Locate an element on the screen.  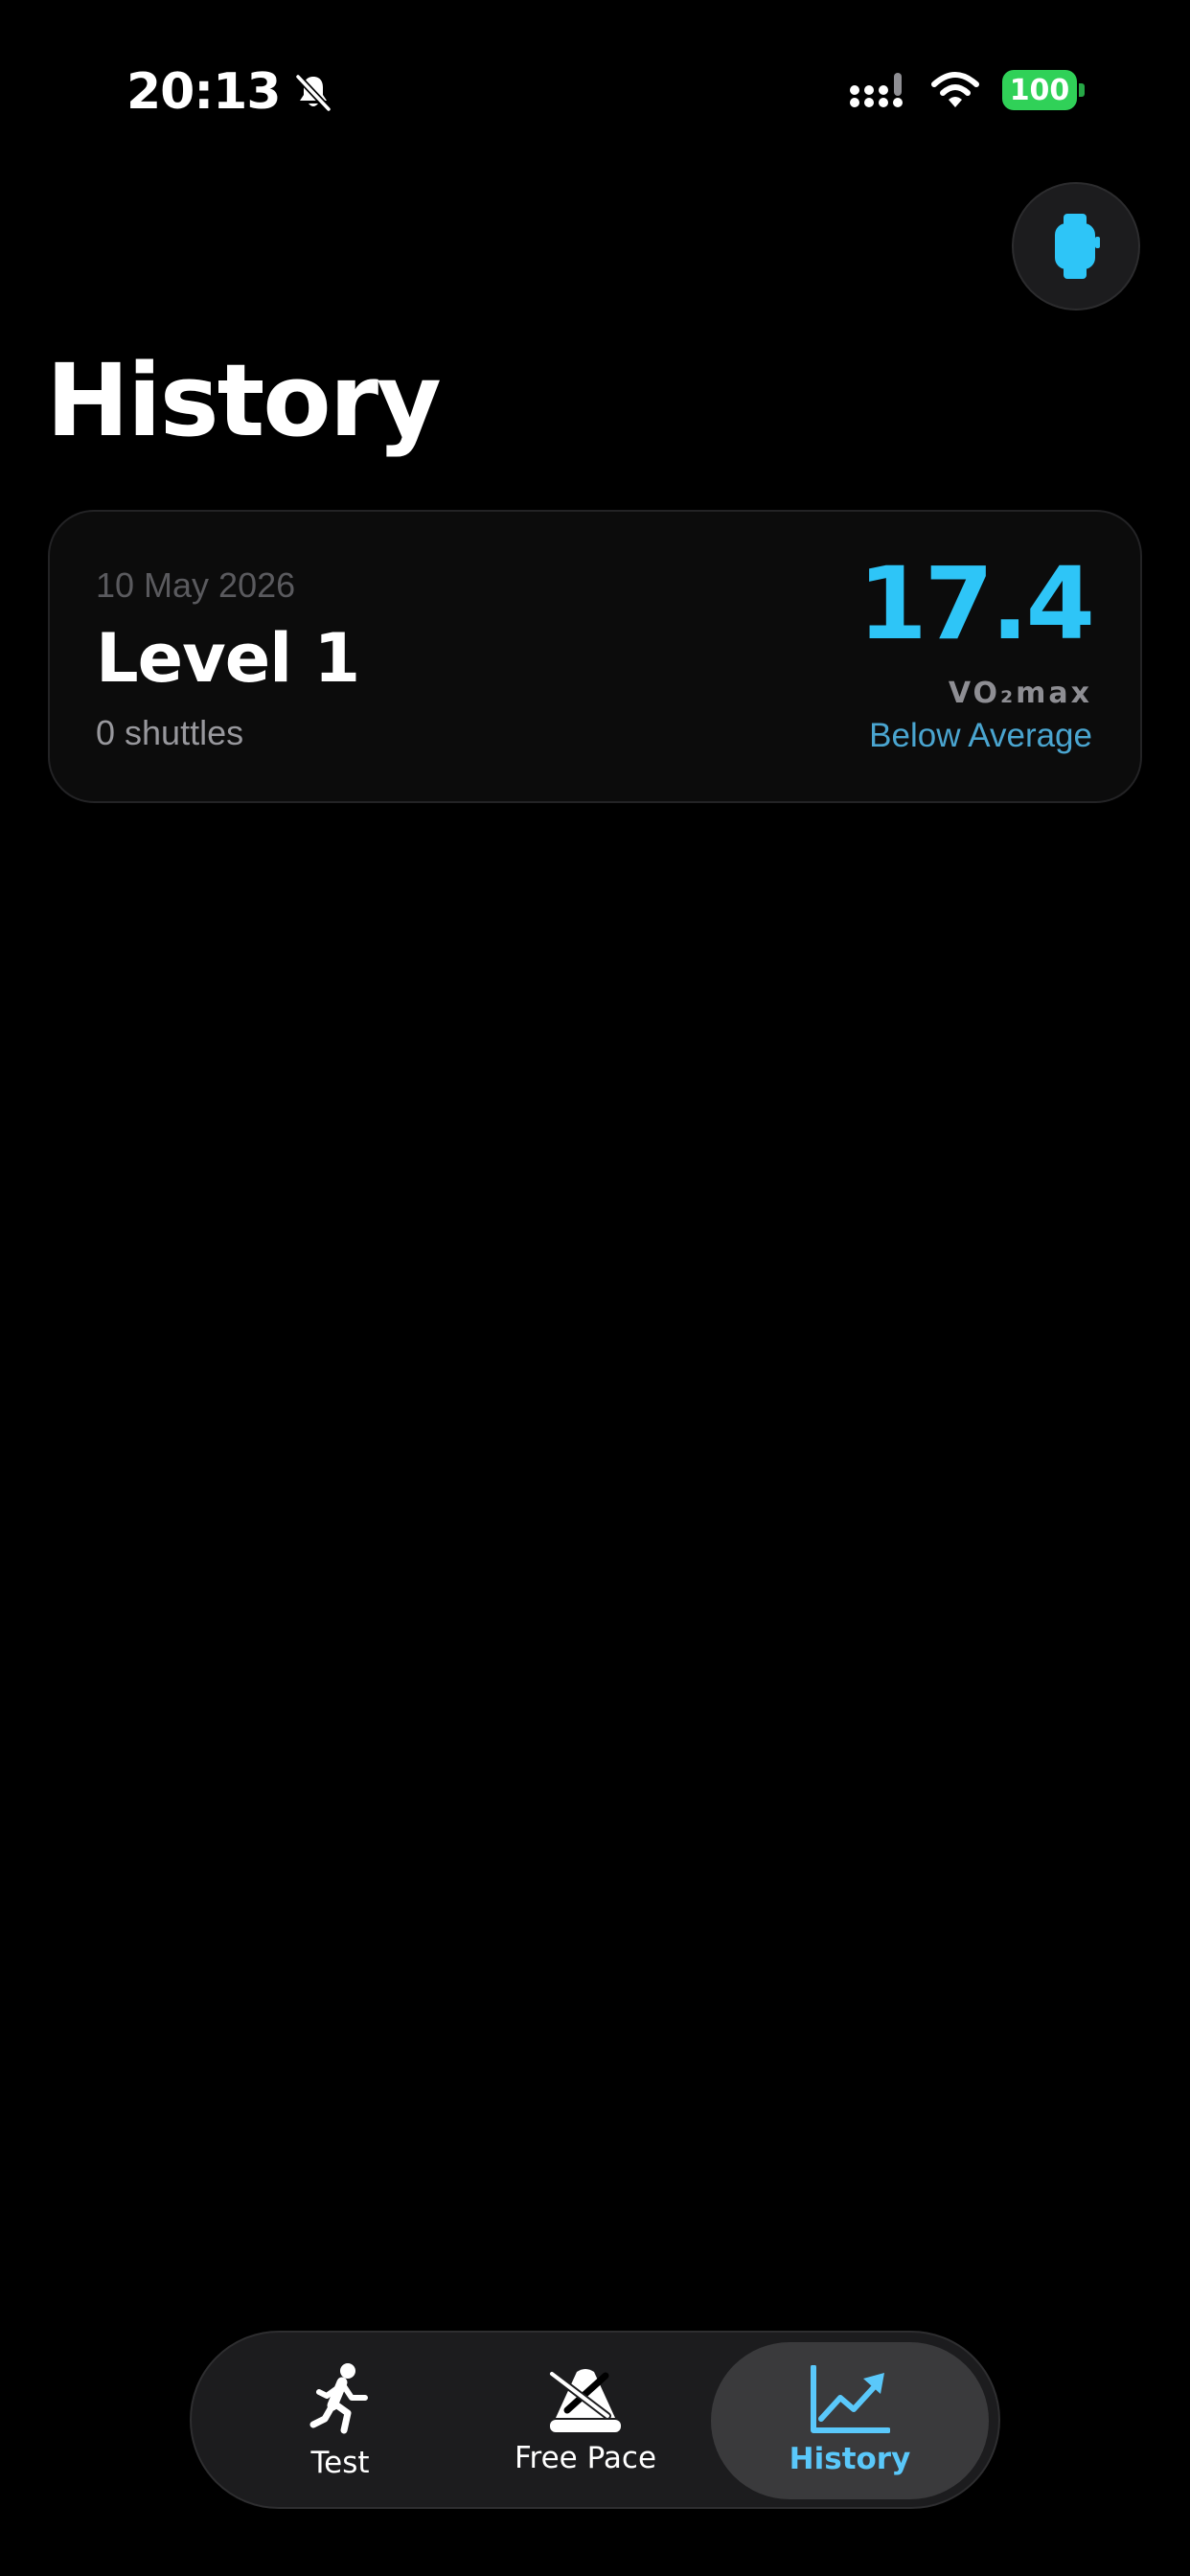
tab-free-pace: Free Pace is located at coordinates (586, 2420).